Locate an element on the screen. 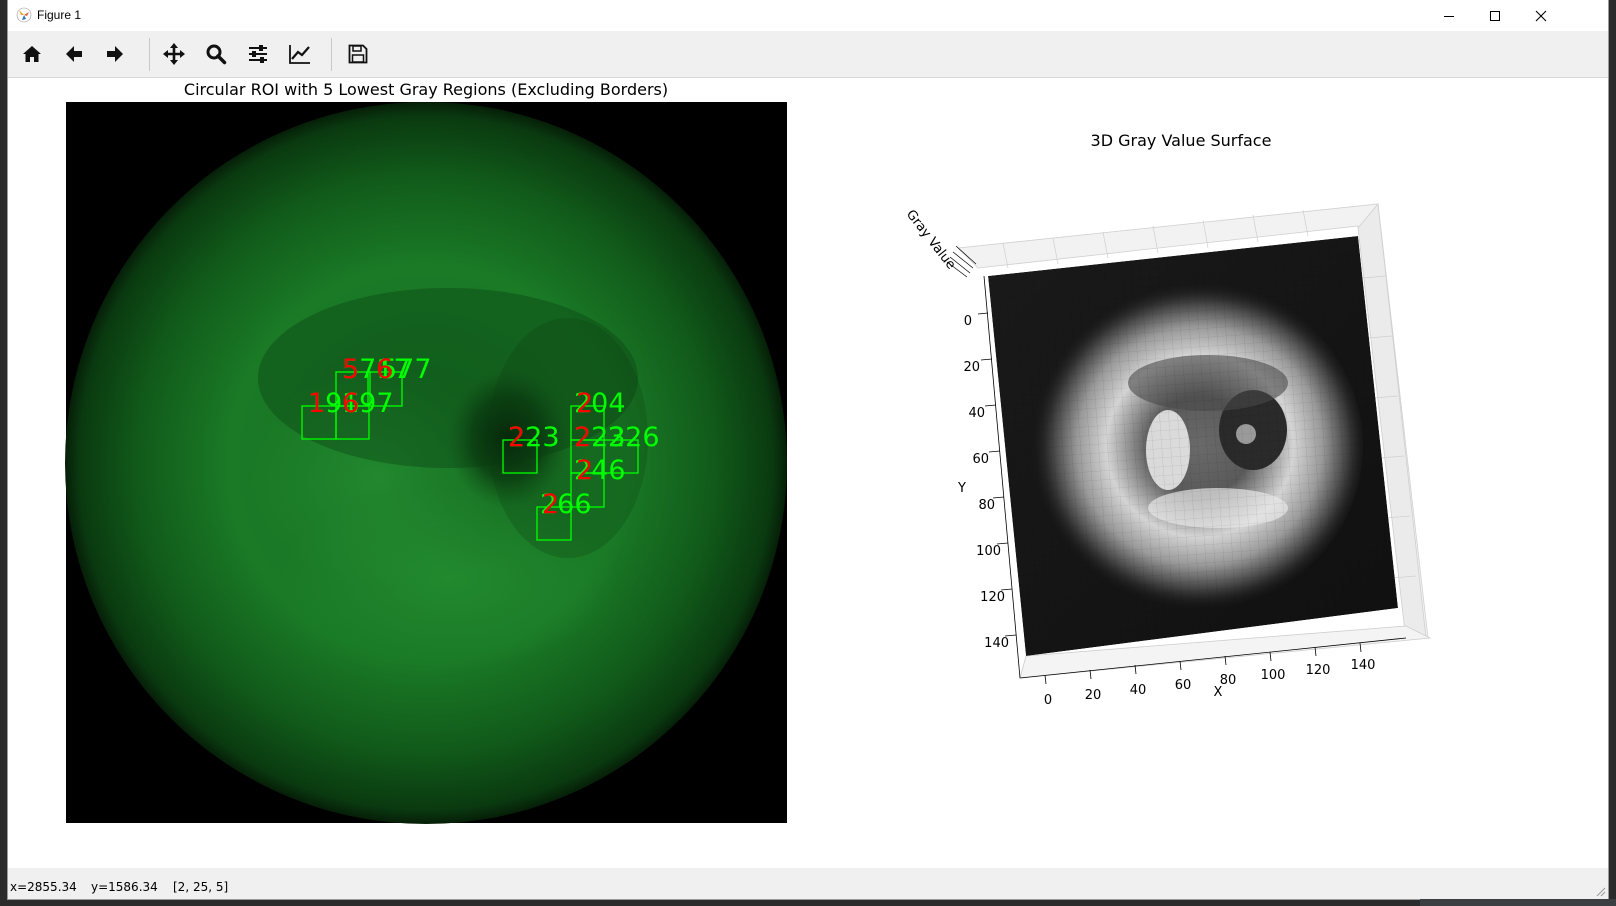 The height and width of the screenshot is (906, 1616). back-button is located at coordinates (74, 54).